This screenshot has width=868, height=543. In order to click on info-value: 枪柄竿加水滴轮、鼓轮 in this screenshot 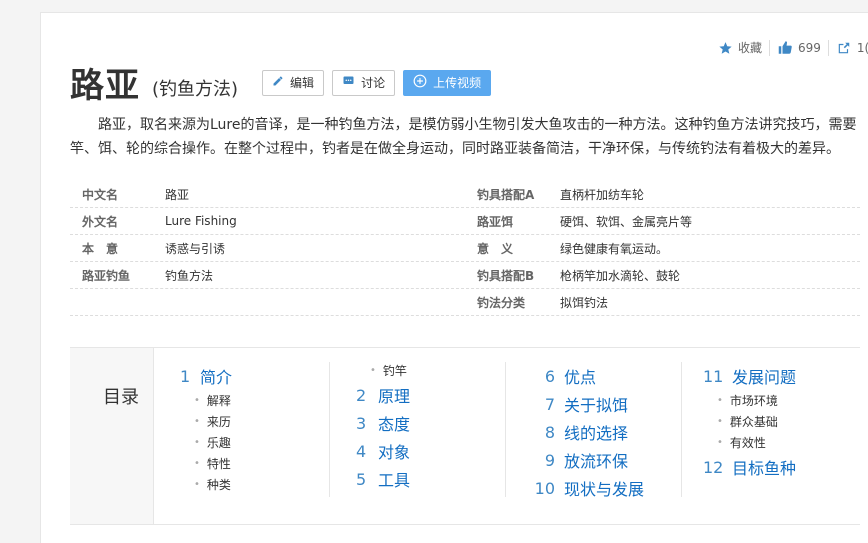, I will do `click(620, 275)`.